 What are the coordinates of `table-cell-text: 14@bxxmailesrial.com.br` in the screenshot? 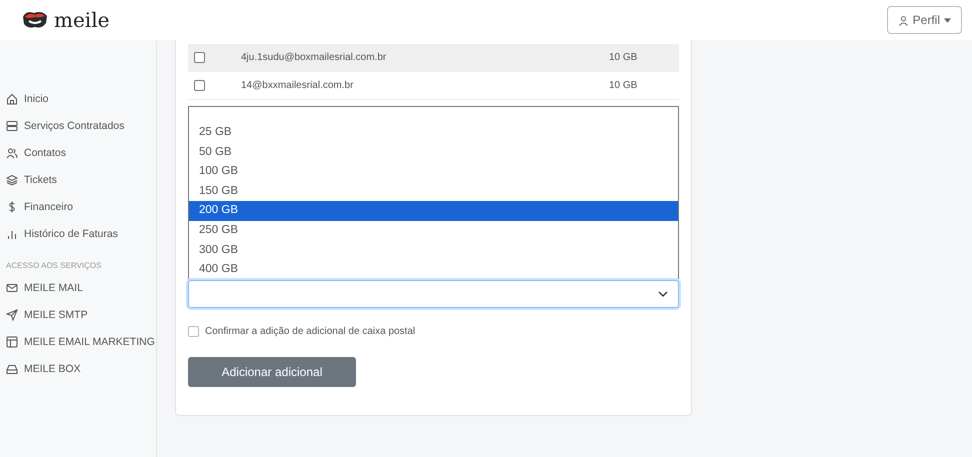 It's located at (297, 85).